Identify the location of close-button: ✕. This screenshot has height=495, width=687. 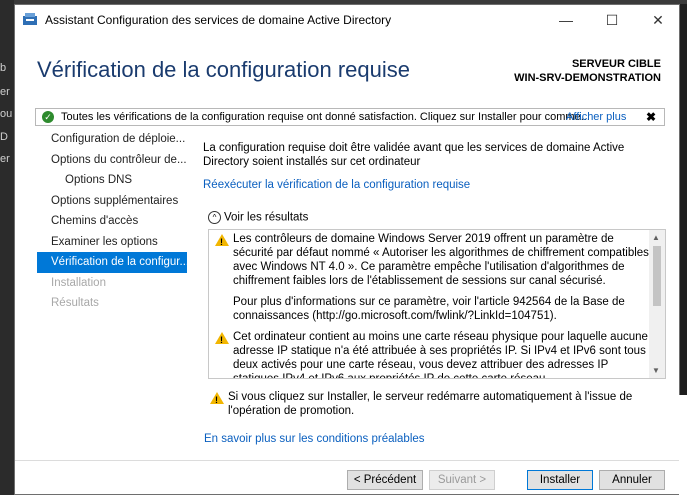
(658, 20).